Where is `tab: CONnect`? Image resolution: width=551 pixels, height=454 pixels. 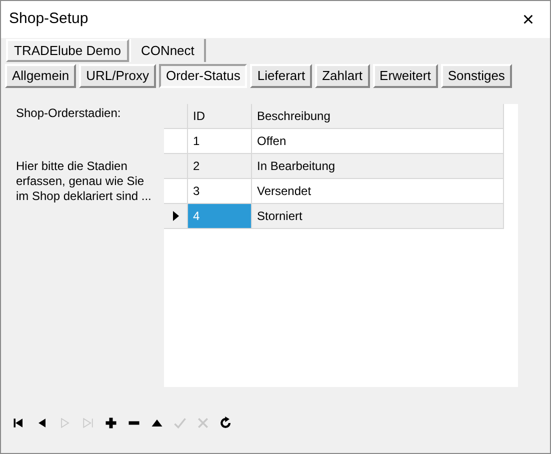 tab: CONnect is located at coordinates (168, 50).